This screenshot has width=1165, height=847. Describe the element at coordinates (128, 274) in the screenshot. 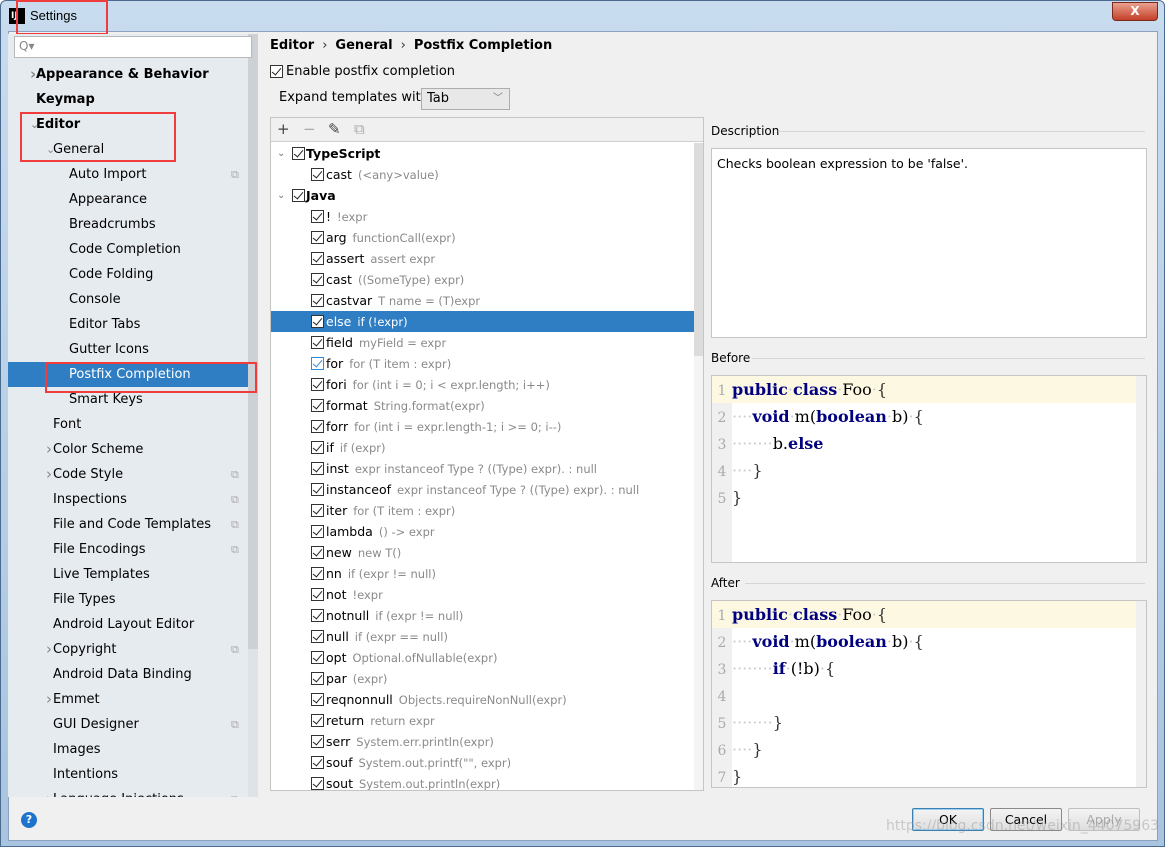

I see `sidebar-item-code-folding: Code Folding` at that location.